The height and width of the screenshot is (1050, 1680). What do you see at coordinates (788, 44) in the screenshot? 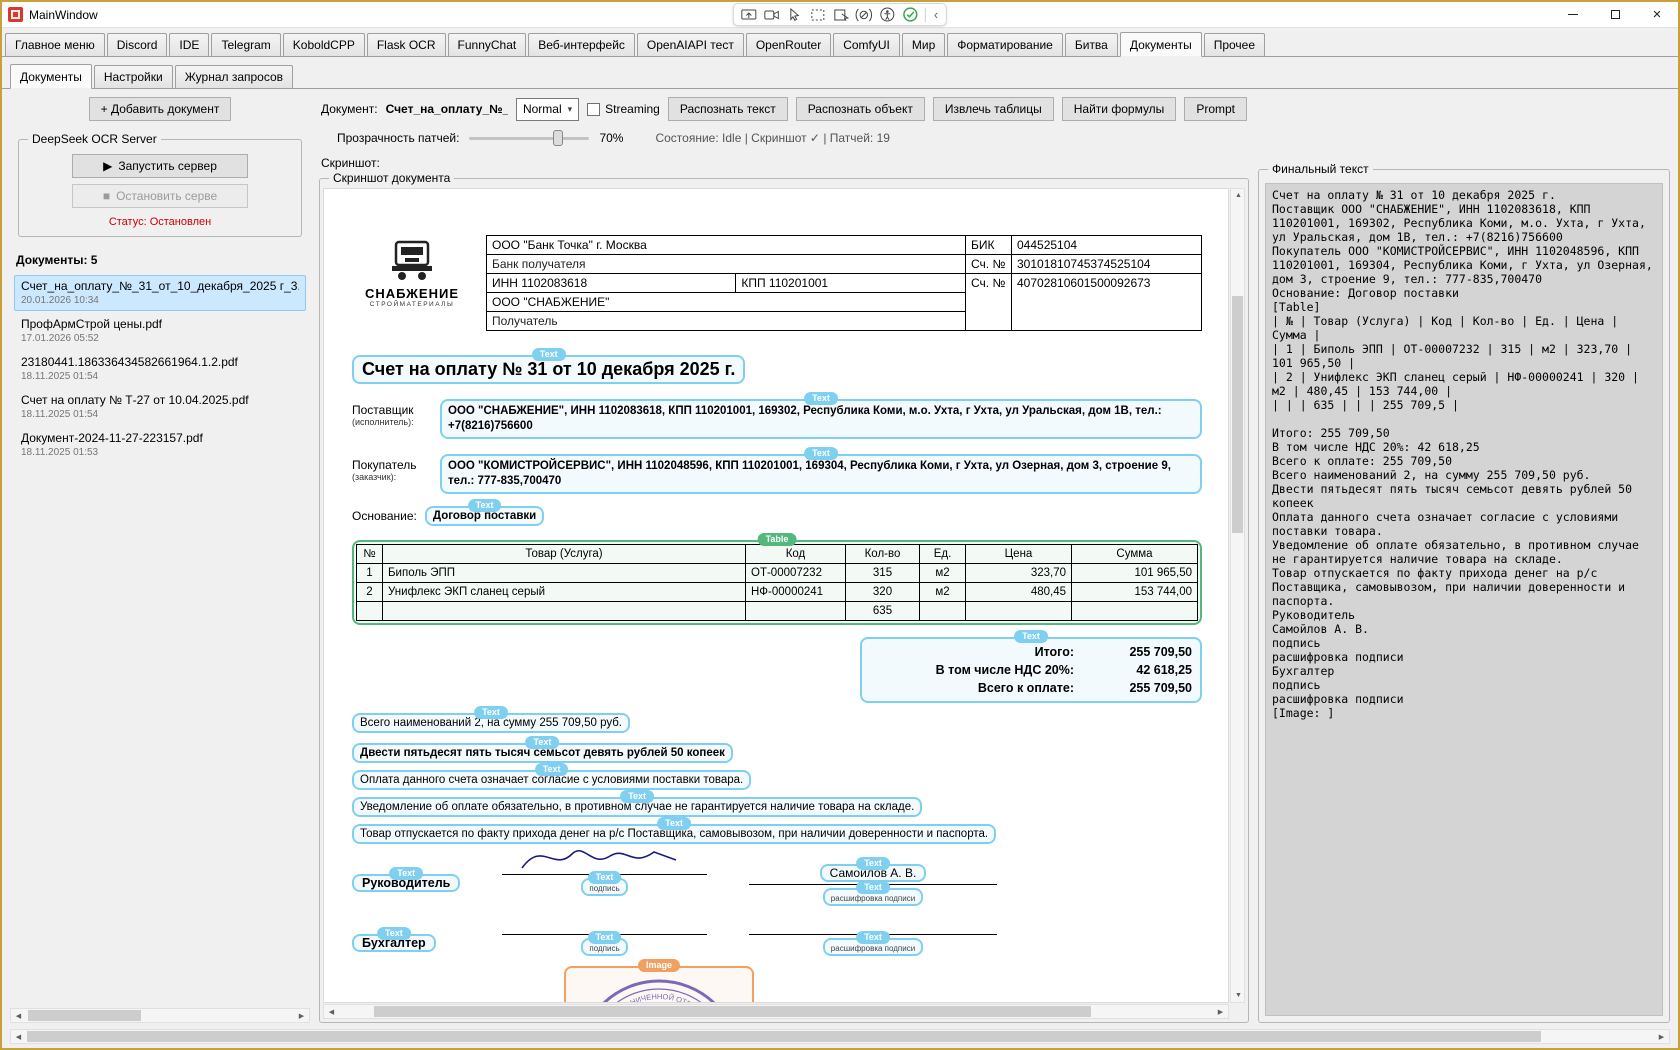
I see `tab-openrouter: OpenRouter` at bounding box center [788, 44].